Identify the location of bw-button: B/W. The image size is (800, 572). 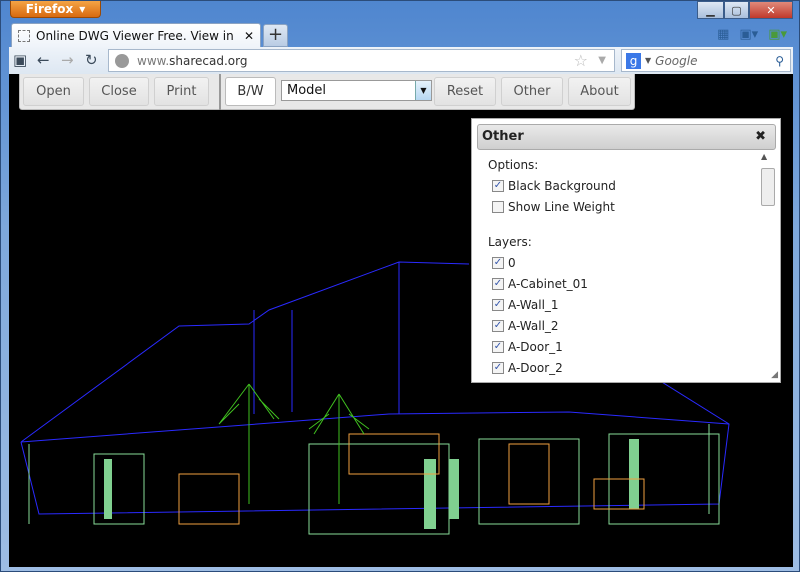
(250, 91).